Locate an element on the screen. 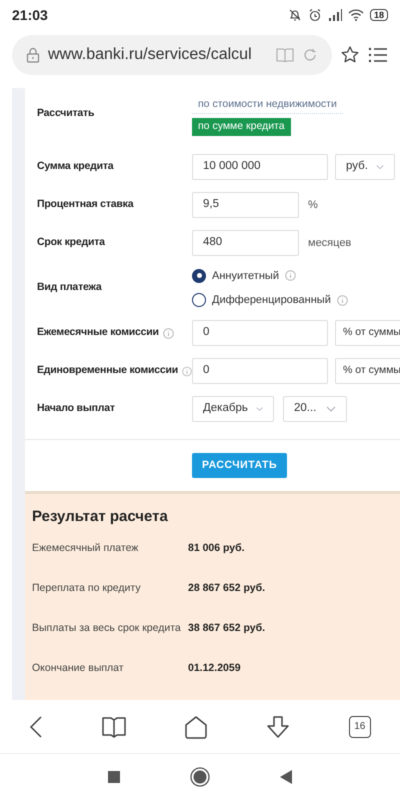 This screenshot has width=400, height=800. unit-label: % is located at coordinates (313, 205).